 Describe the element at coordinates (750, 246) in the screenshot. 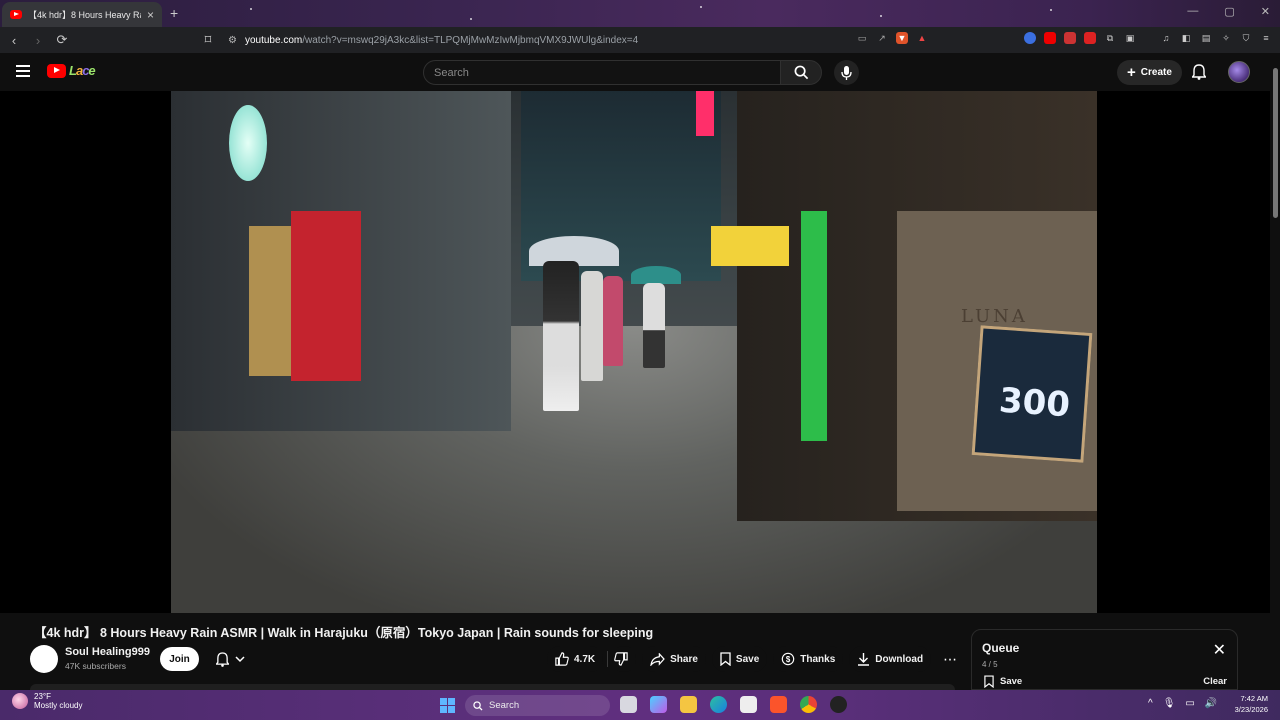

I see `video-neon-yellow` at that location.